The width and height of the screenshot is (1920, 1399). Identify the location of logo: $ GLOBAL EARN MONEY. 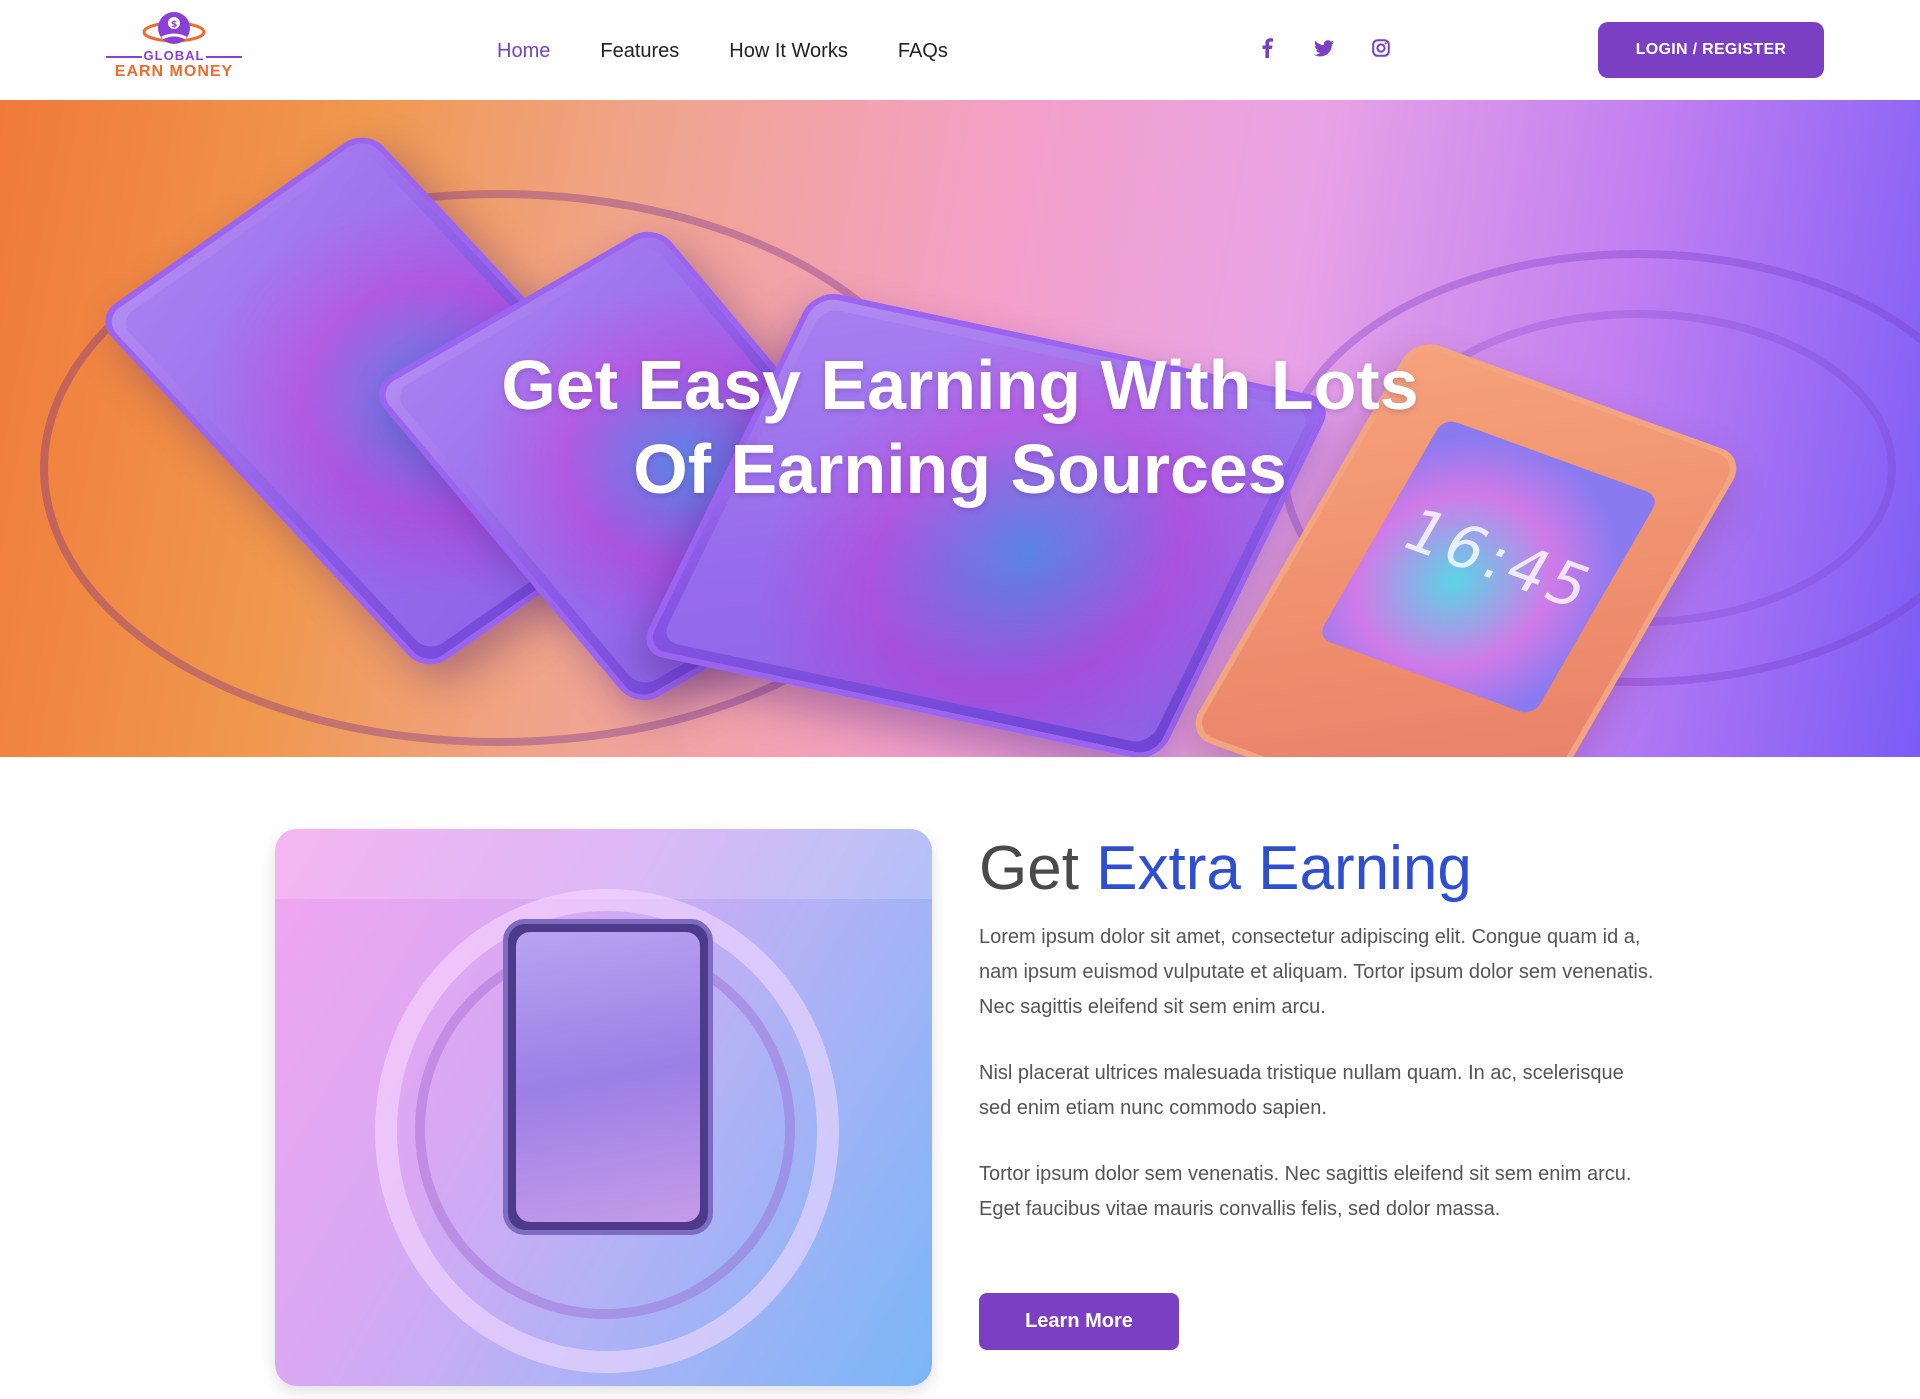
(174, 47).